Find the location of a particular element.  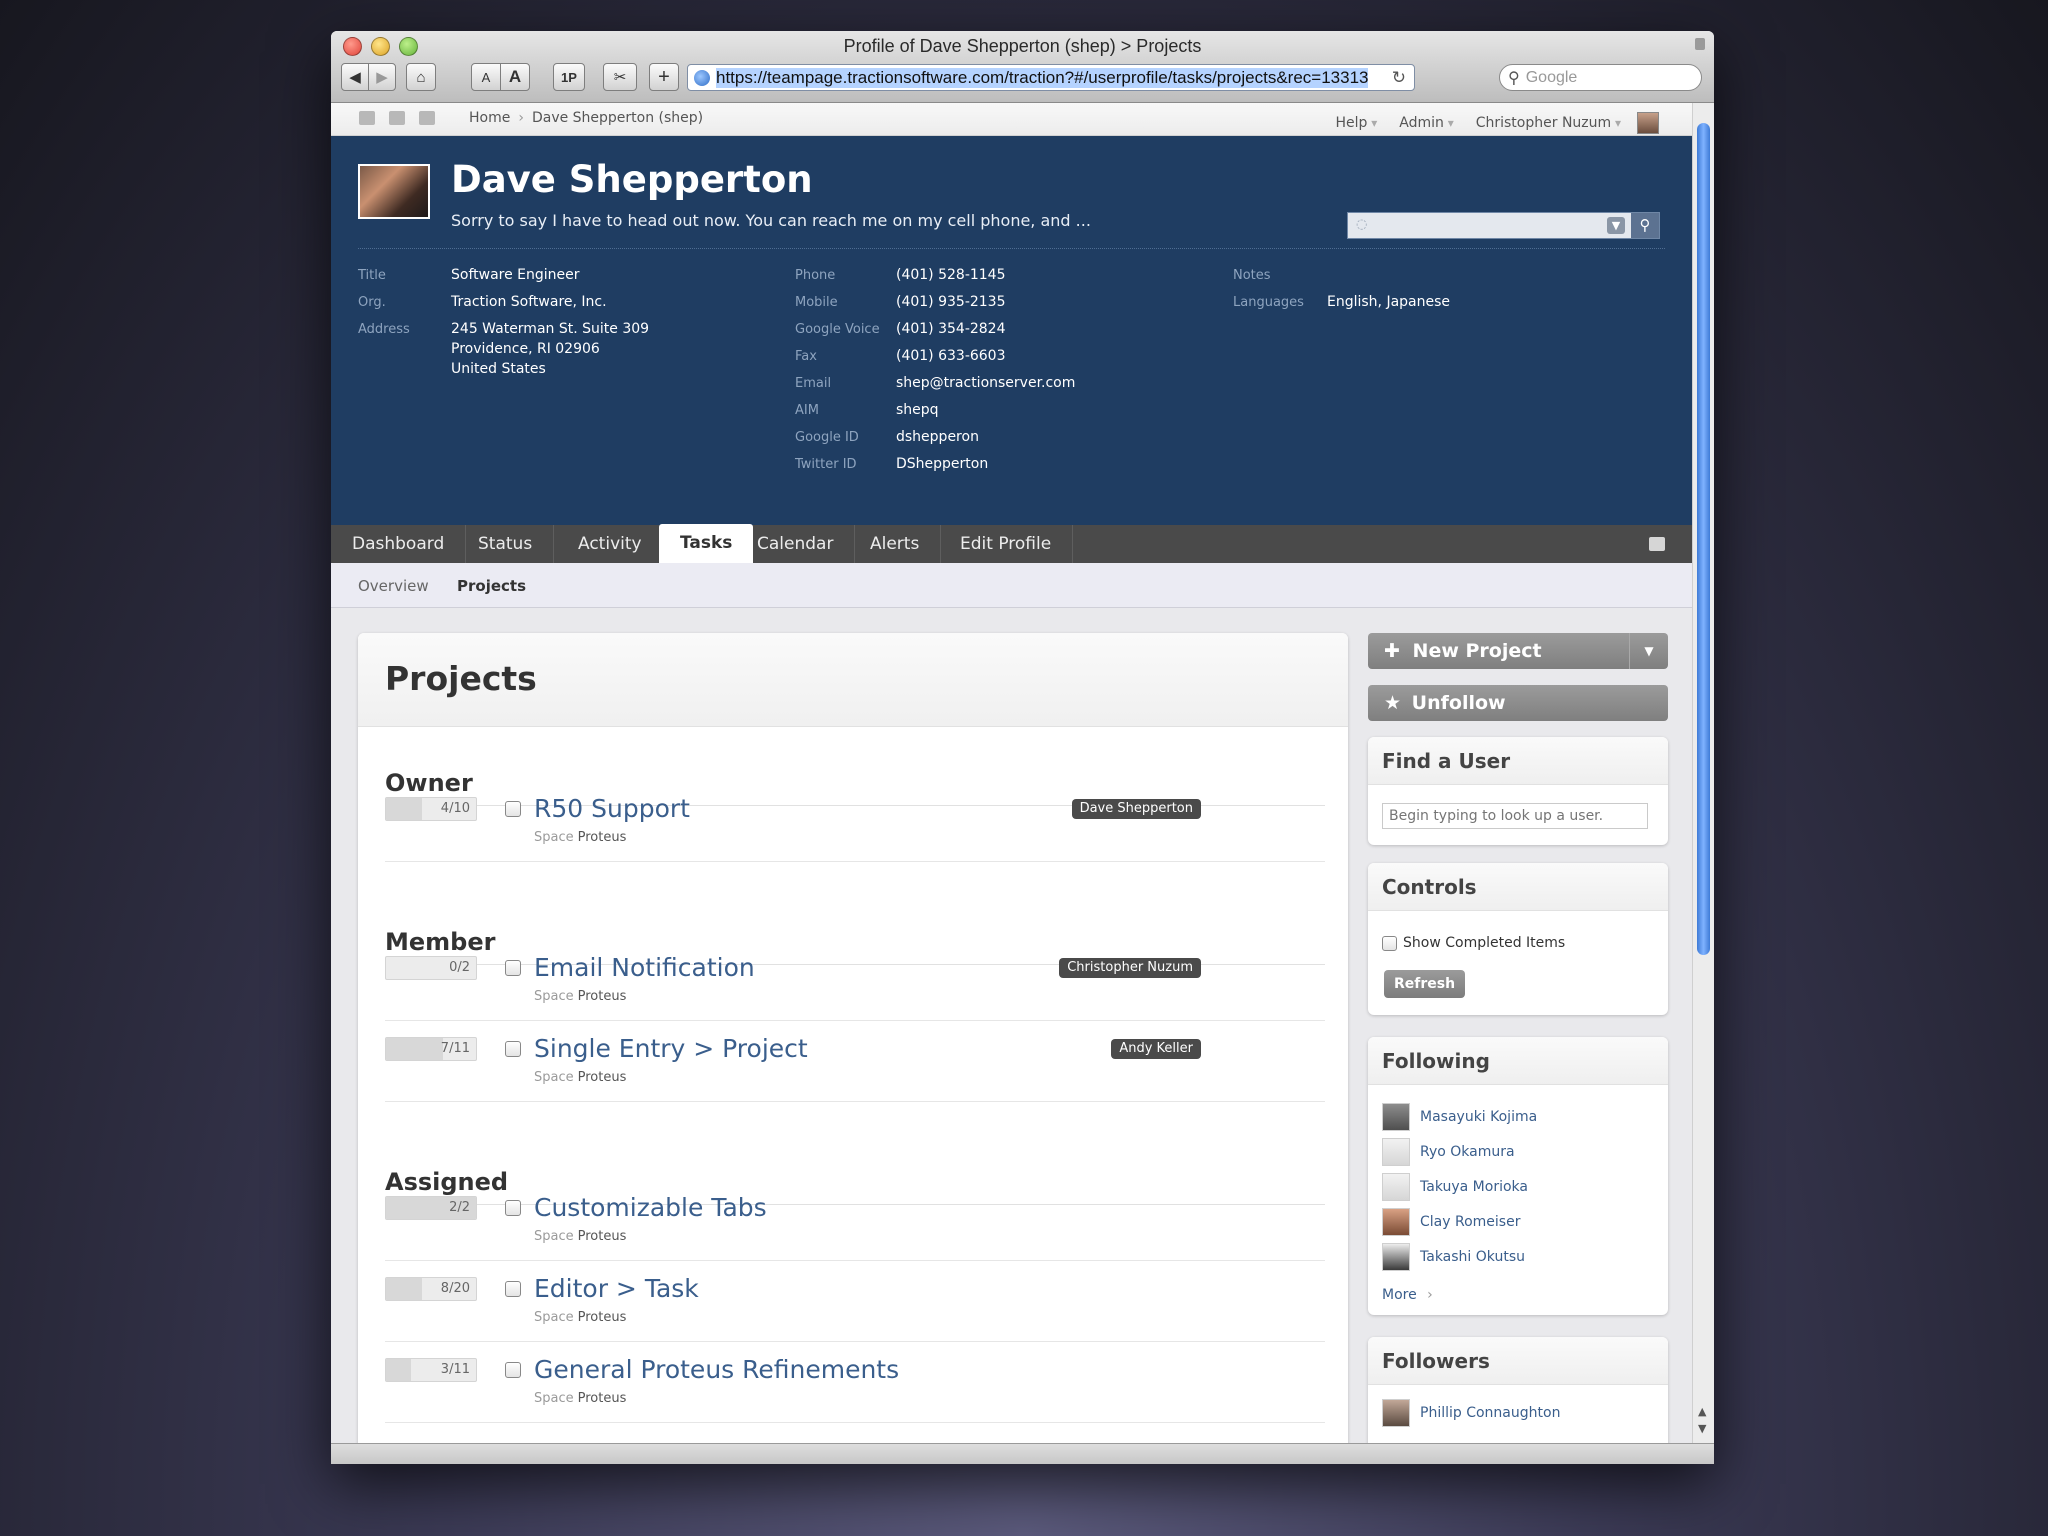

help-menu: Help is located at coordinates (1356, 123).